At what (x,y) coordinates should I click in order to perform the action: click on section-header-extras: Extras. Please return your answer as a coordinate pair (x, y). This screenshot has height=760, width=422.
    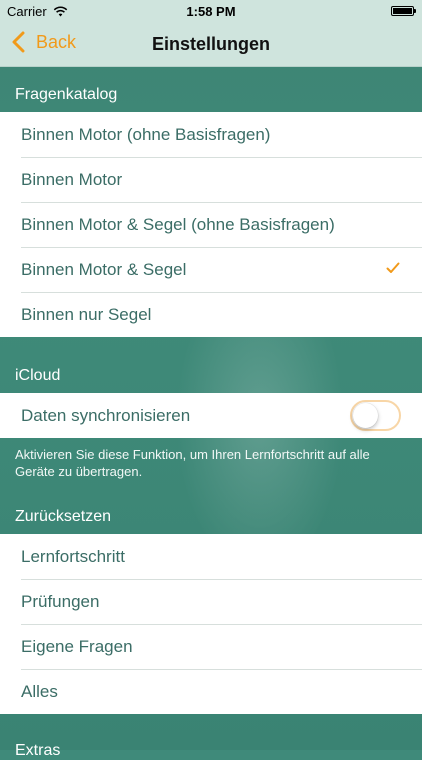
    Looking at the image, I should click on (38, 750).